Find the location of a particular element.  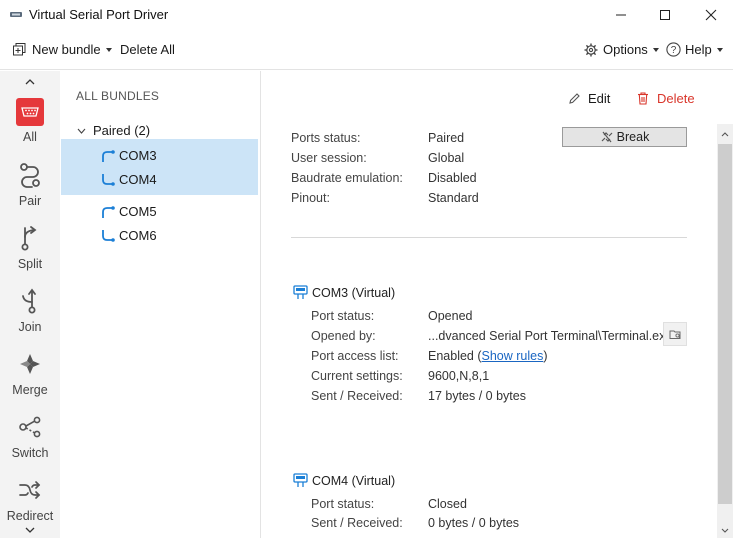

com4-section-title: COM4 (Virtual) is located at coordinates (344, 480).